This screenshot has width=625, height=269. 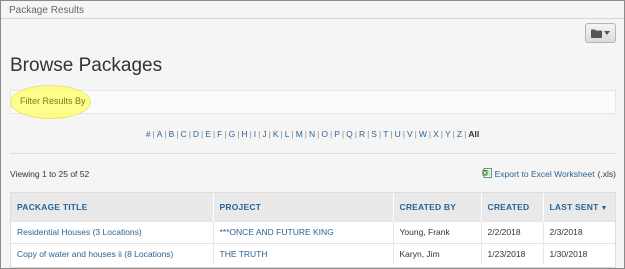 I want to click on last-sent-cell: 2/3/2018, so click(x=579, y=231).